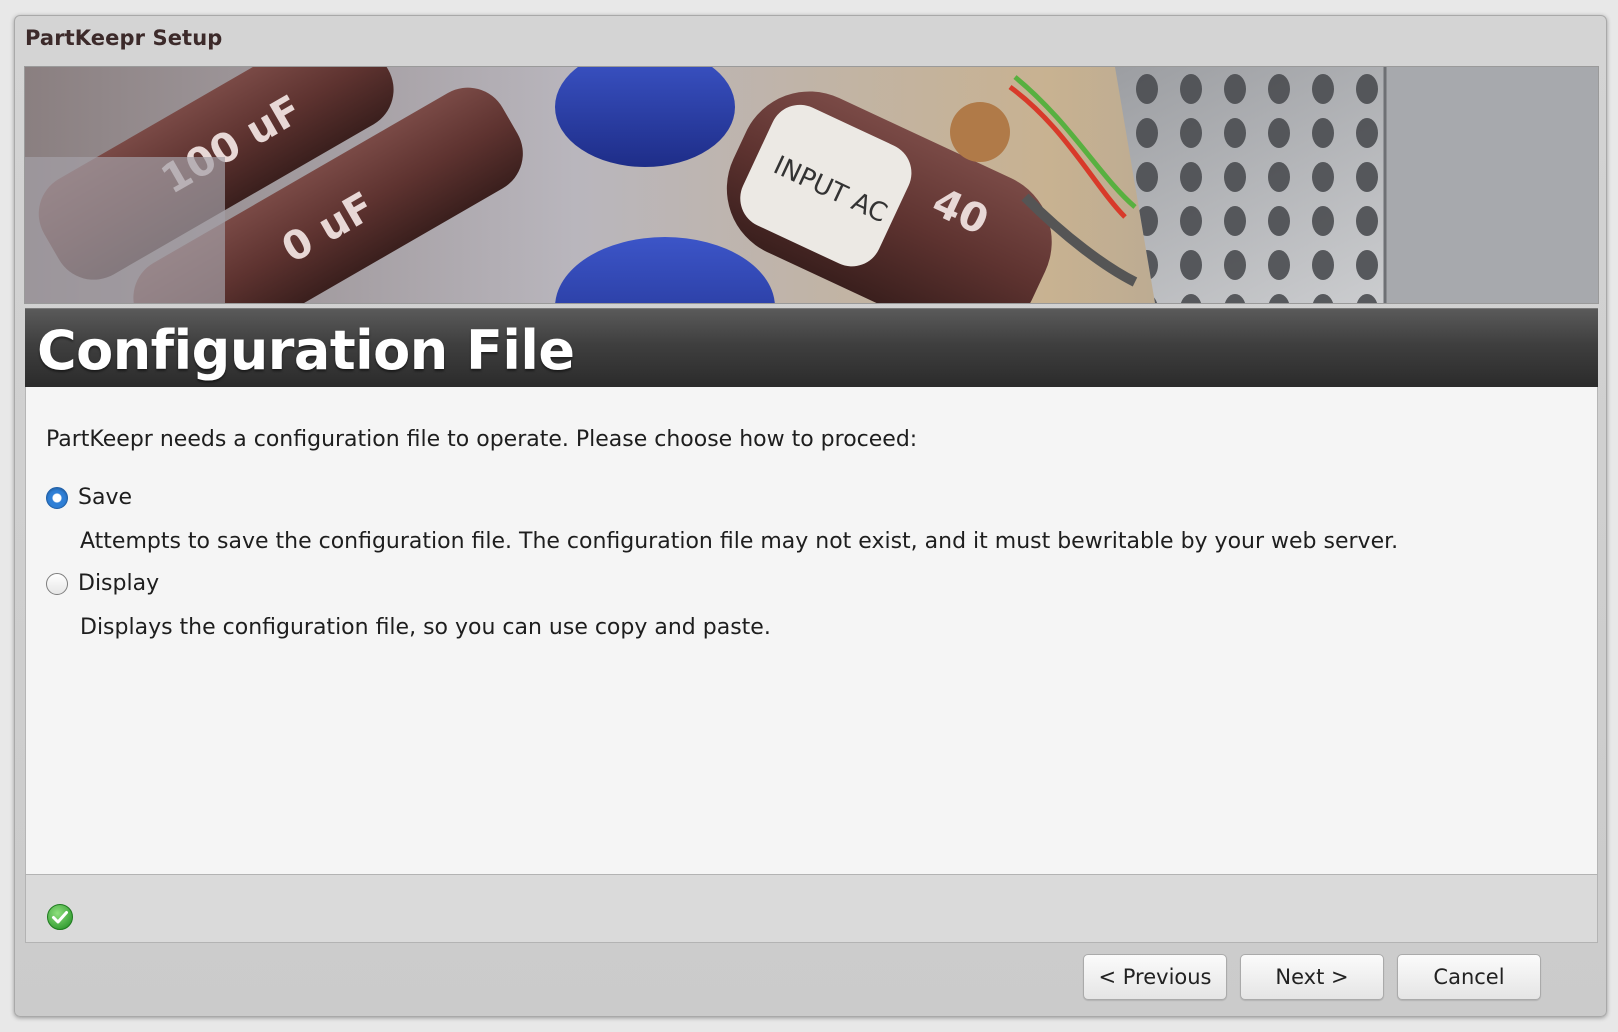 This screenshot has height=1032, width=1618. Describe the element at coordinates (1312, 977) in the screenshot. I see `next-button: Next >` at that location.